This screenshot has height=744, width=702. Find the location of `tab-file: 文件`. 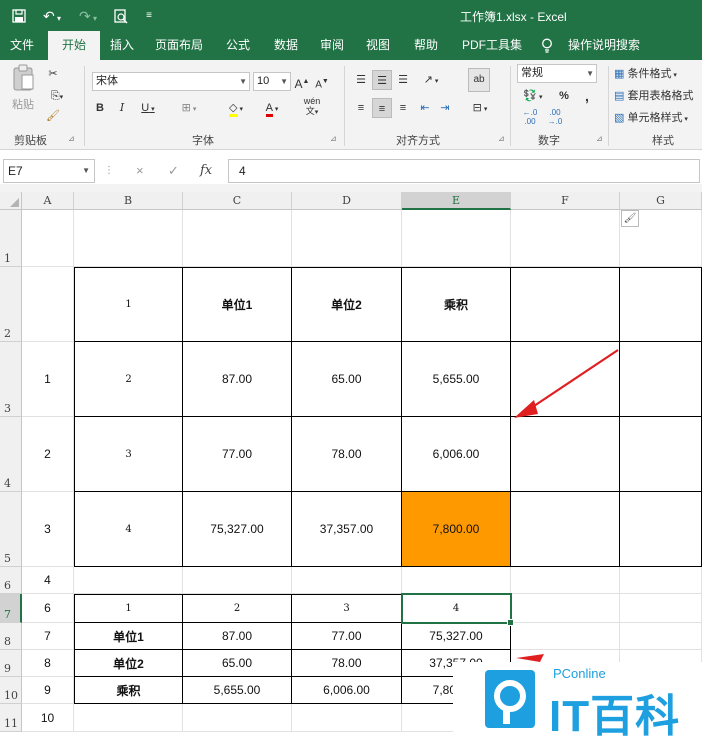

tab-file: 文件 is located at coordinates (22, 45).